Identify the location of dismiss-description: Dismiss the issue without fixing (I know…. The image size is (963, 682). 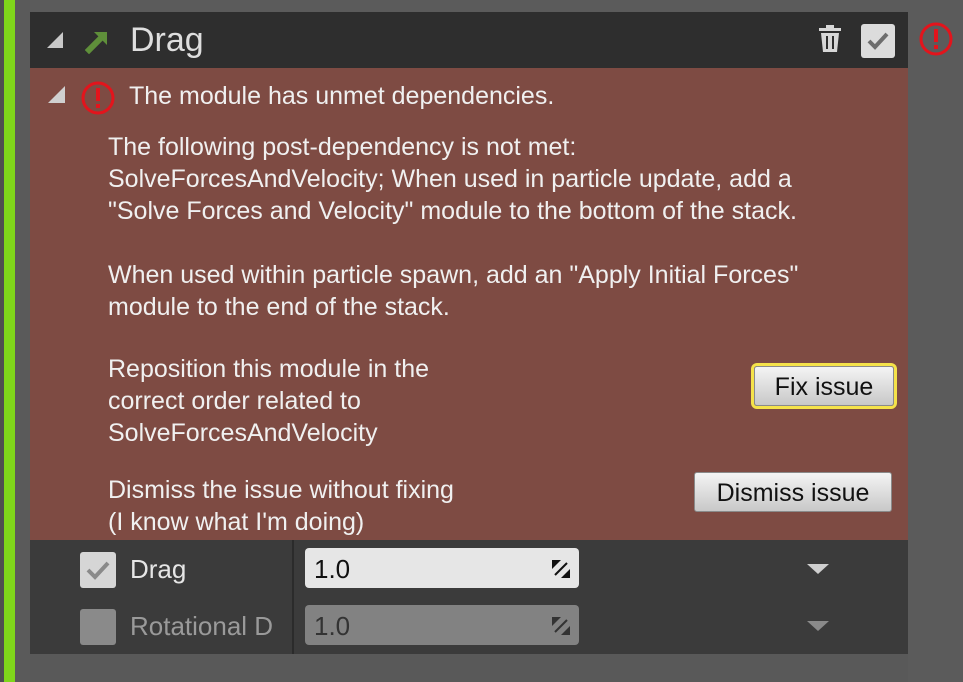
(281, 506).